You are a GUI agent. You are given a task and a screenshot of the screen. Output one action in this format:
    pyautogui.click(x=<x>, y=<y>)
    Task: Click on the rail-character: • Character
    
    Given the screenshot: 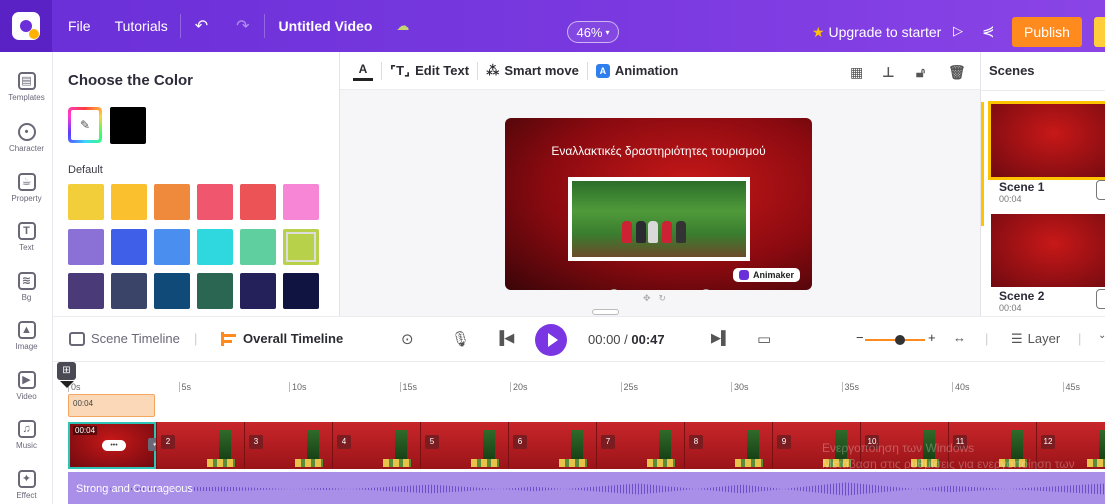 What is the action you would take?
    pyautogui.click(x=26, y=138)
    